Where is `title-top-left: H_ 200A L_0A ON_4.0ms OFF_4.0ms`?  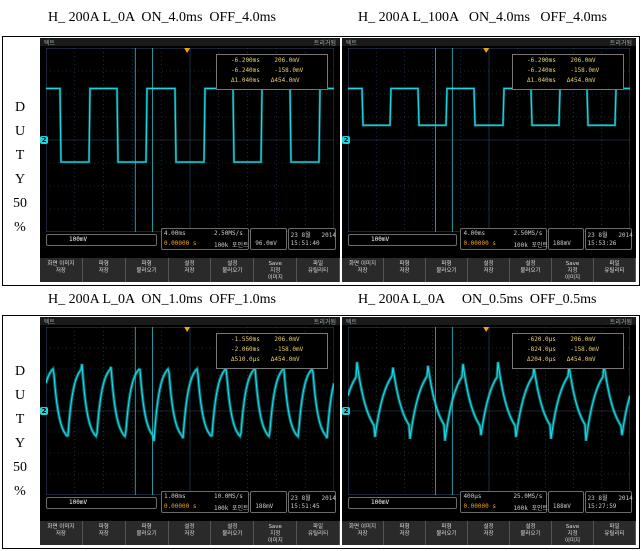
title-top-left: H_ 200A L_0A ON_4.0ms OFF_4.0ms is located at coordinates (162, 17).